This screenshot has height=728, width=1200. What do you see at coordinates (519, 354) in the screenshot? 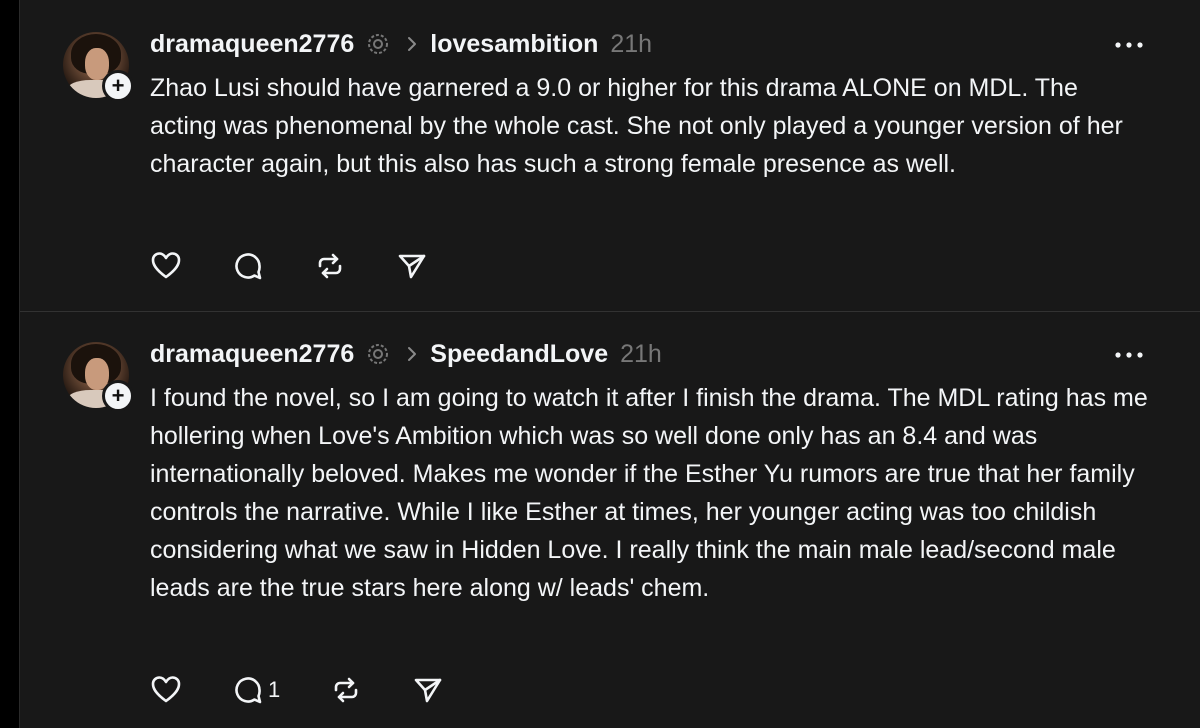
I see `topic-link: SpeedandLove` at bounding box center [519, 354].